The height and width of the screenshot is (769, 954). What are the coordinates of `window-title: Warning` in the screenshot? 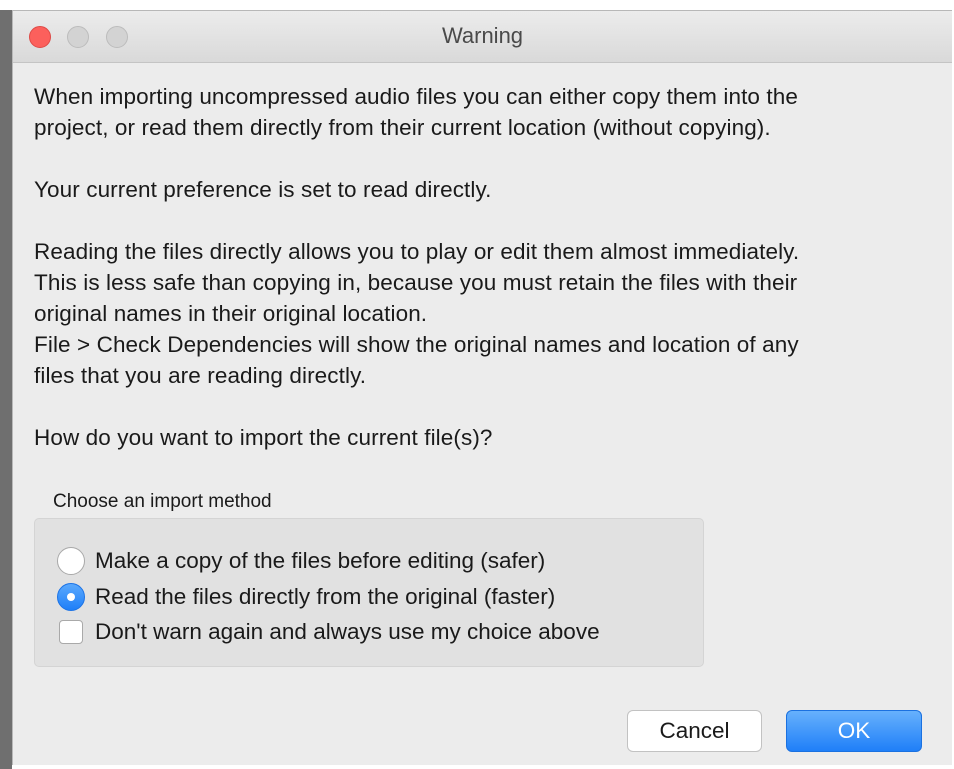 It's located at (482, 35).